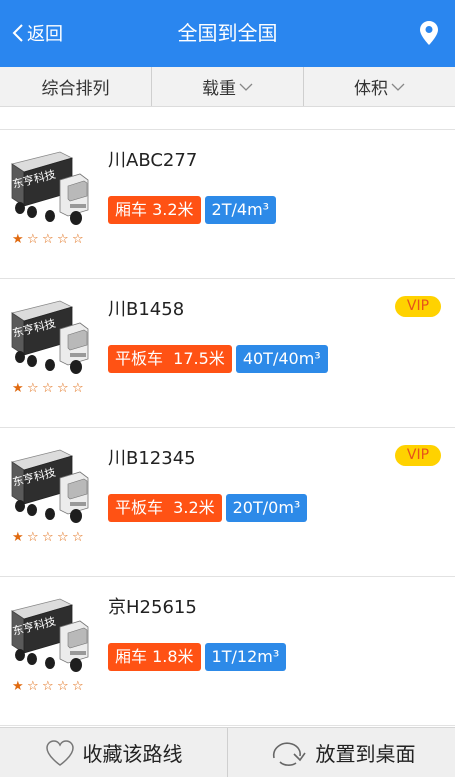 The width and height of the screenshot is (455, 777). I want to click on location-pin-icon, so click(429, 33).